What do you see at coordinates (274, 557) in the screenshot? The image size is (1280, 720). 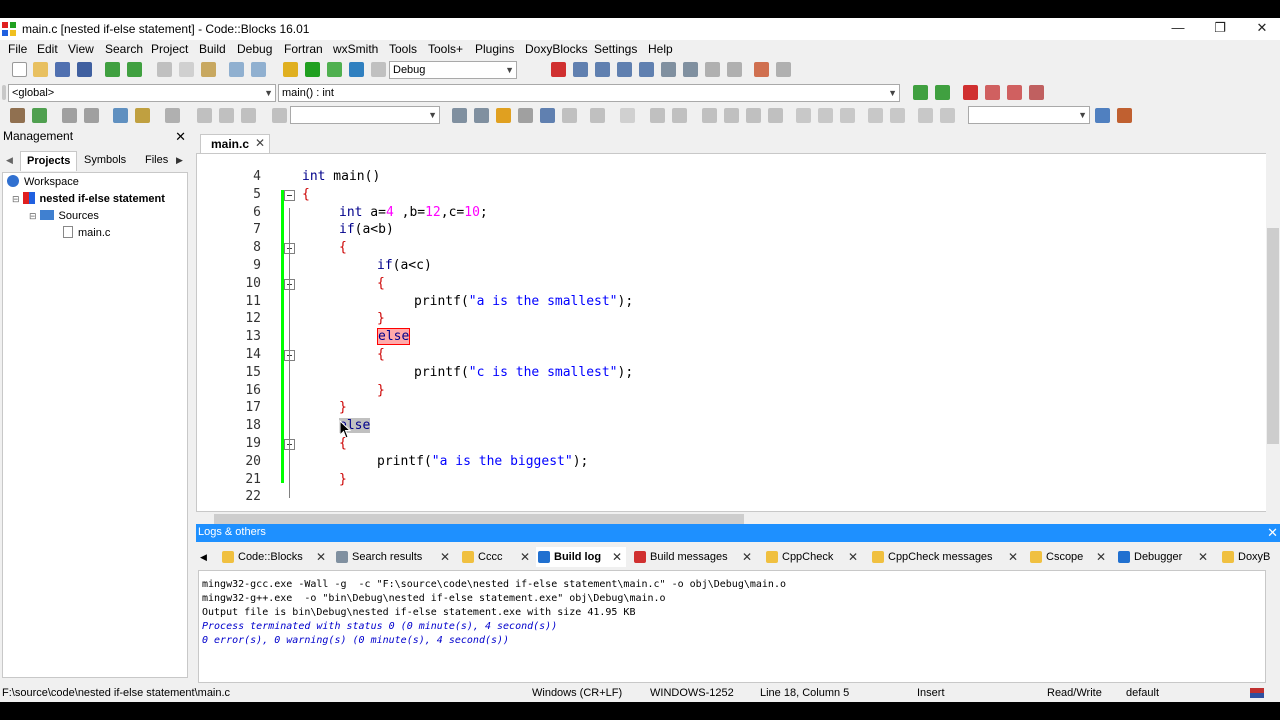 I see `log-tab-codeblocks: Code::Blocks ✕` at bounding box center [274, 557].